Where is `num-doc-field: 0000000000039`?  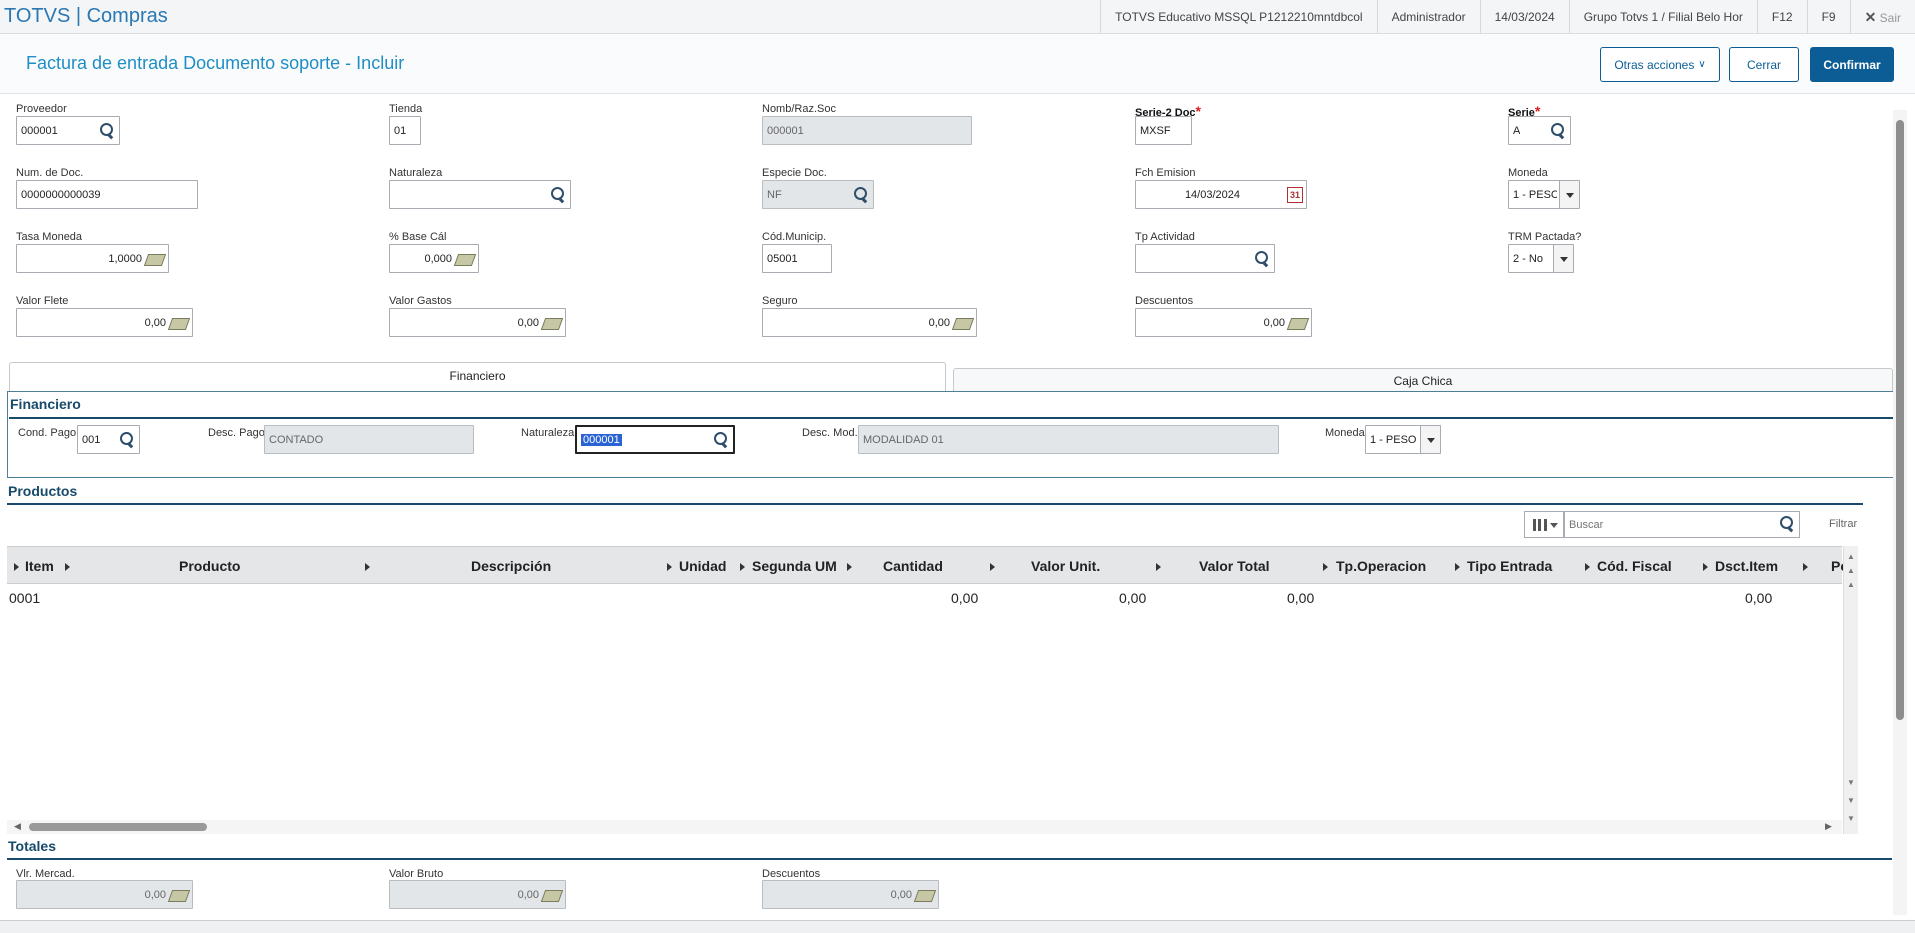
num-doc-field: 0000000000039 is located at coordinates (107, 194).